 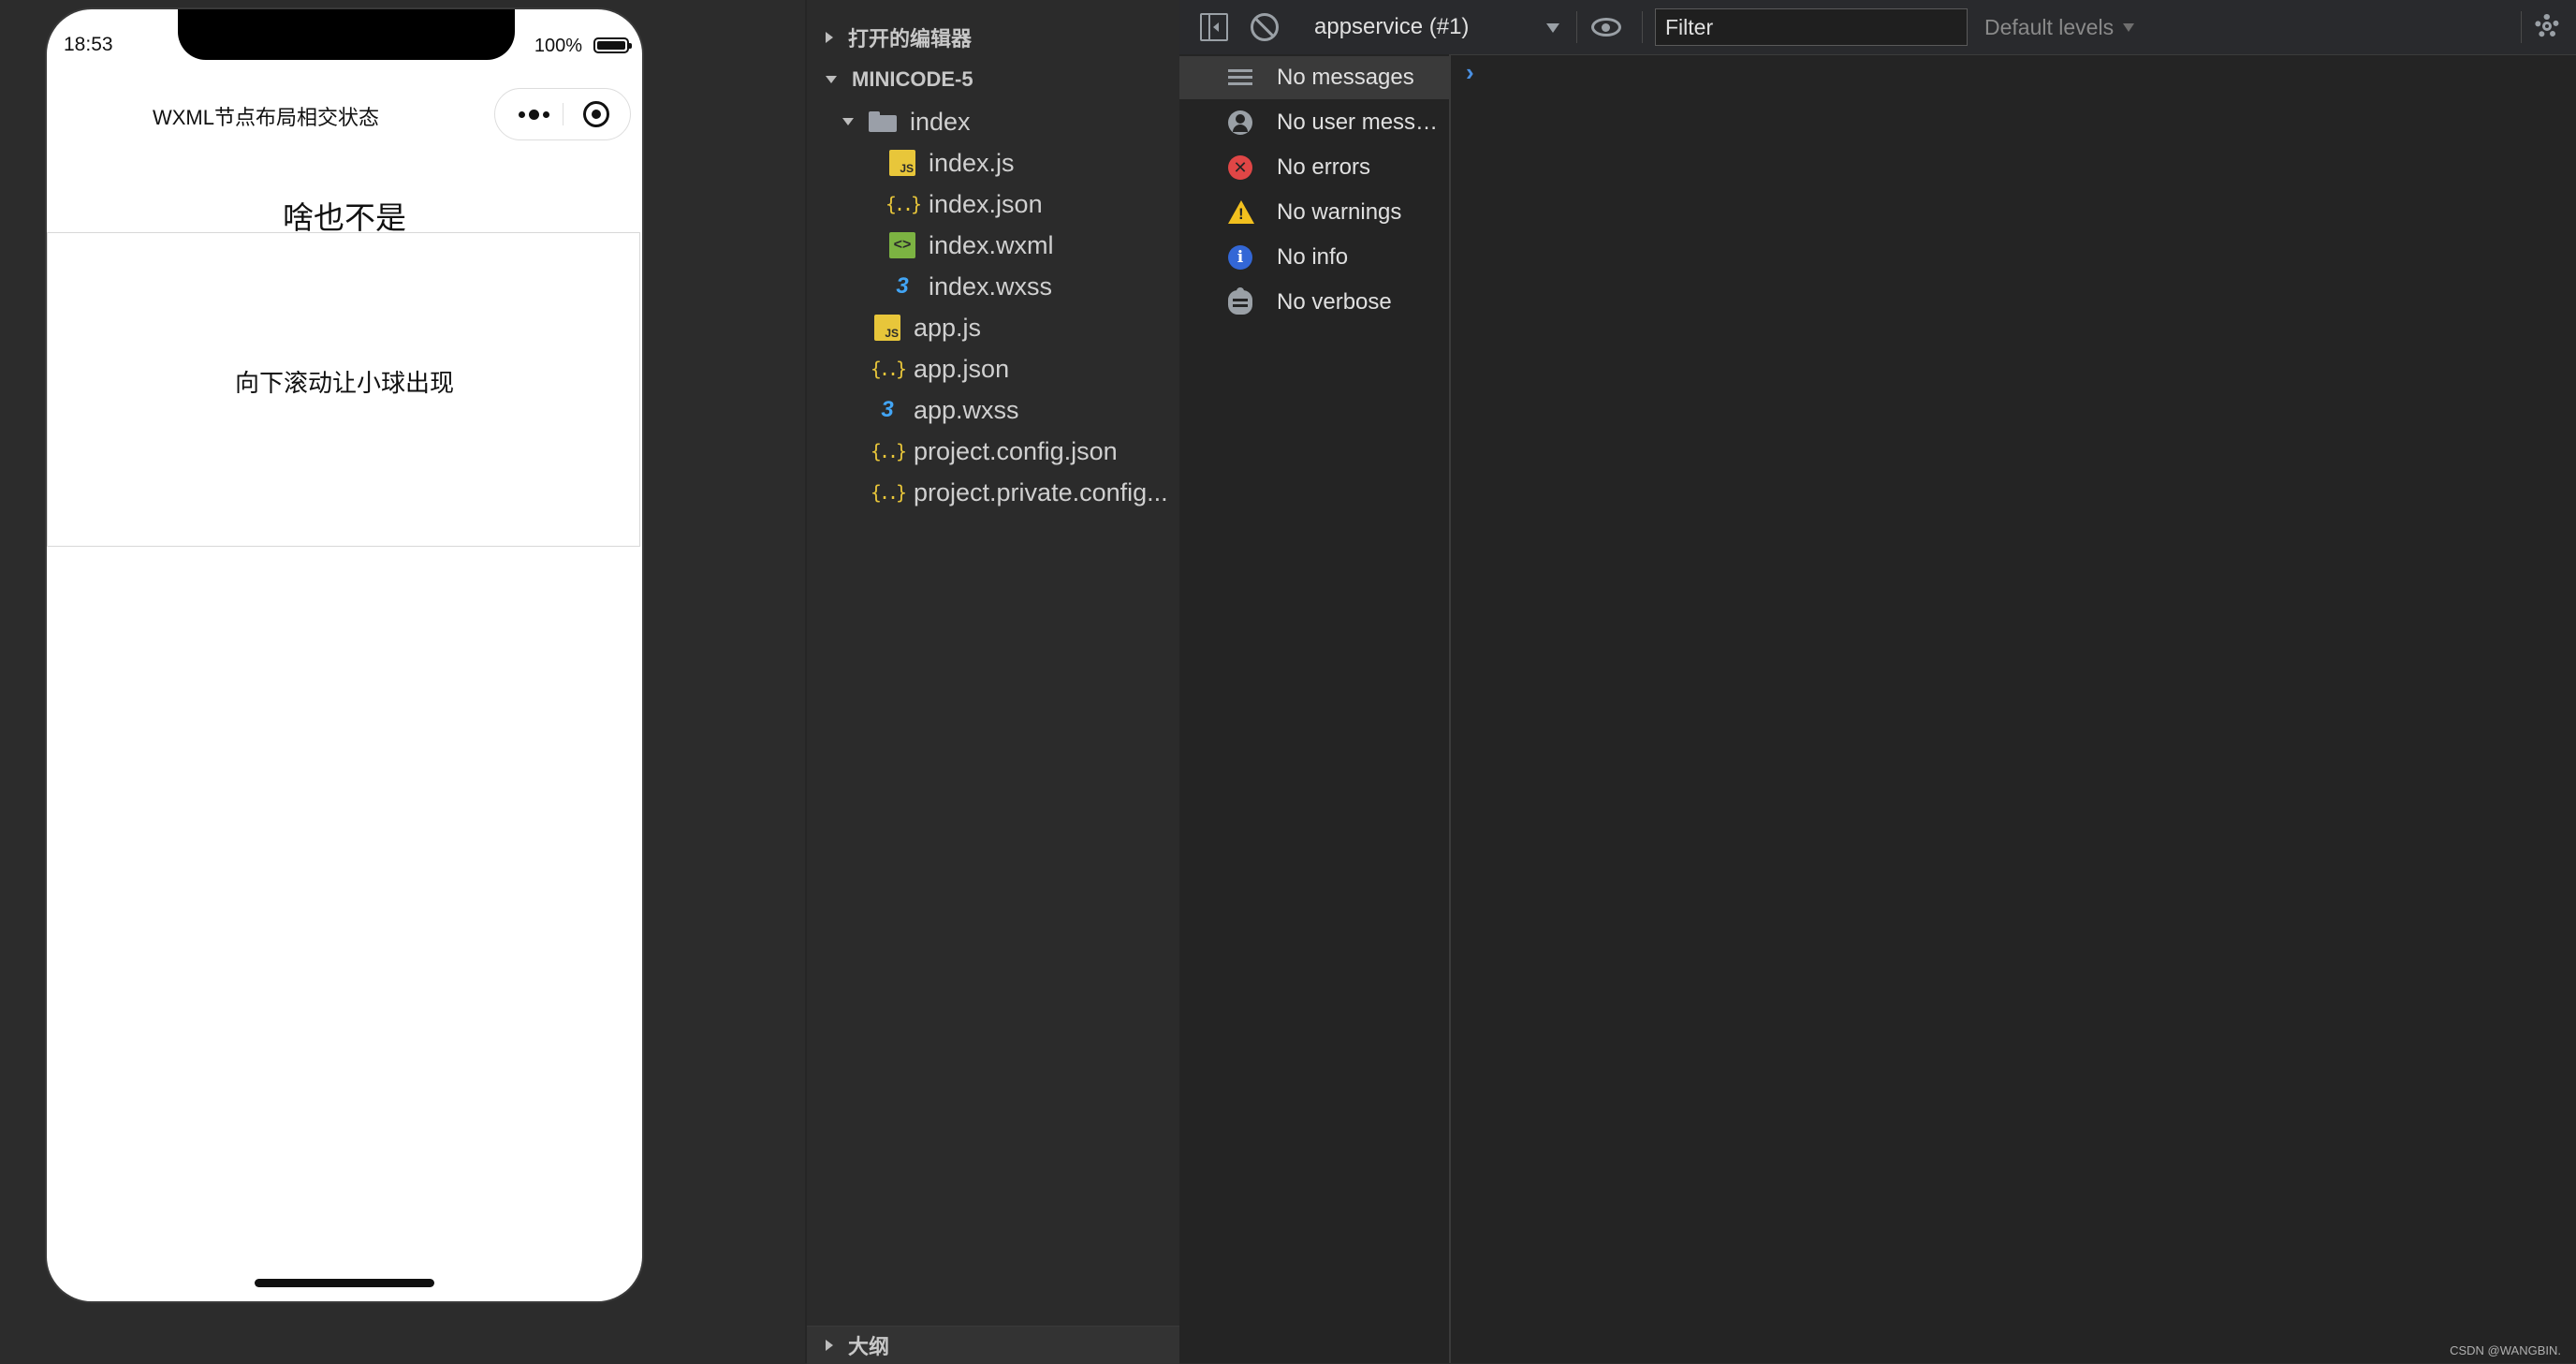 I want to click on tree-item-index-wxml: <> index.wxml, so click(x=971, y=246).